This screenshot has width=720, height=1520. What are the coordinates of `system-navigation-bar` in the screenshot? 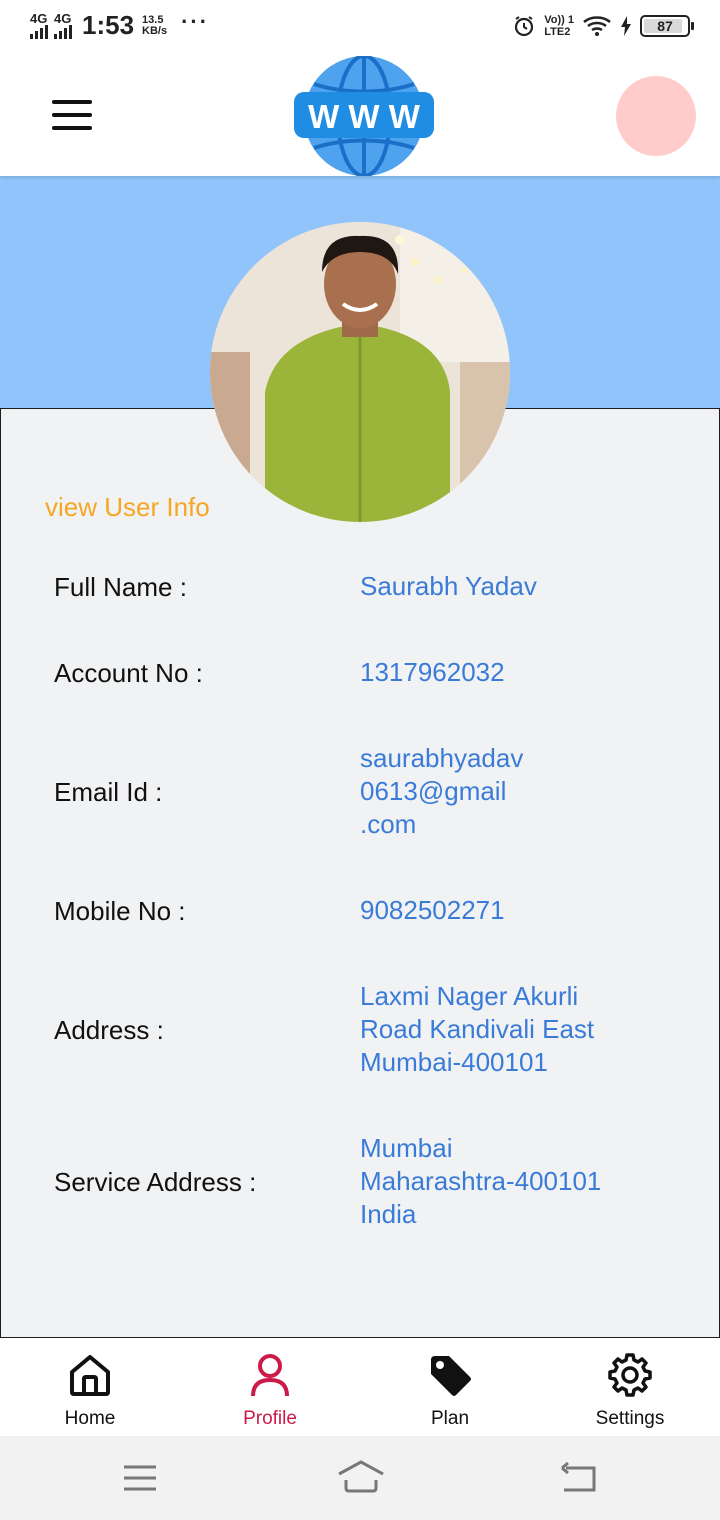 It's located at (360, 1478).